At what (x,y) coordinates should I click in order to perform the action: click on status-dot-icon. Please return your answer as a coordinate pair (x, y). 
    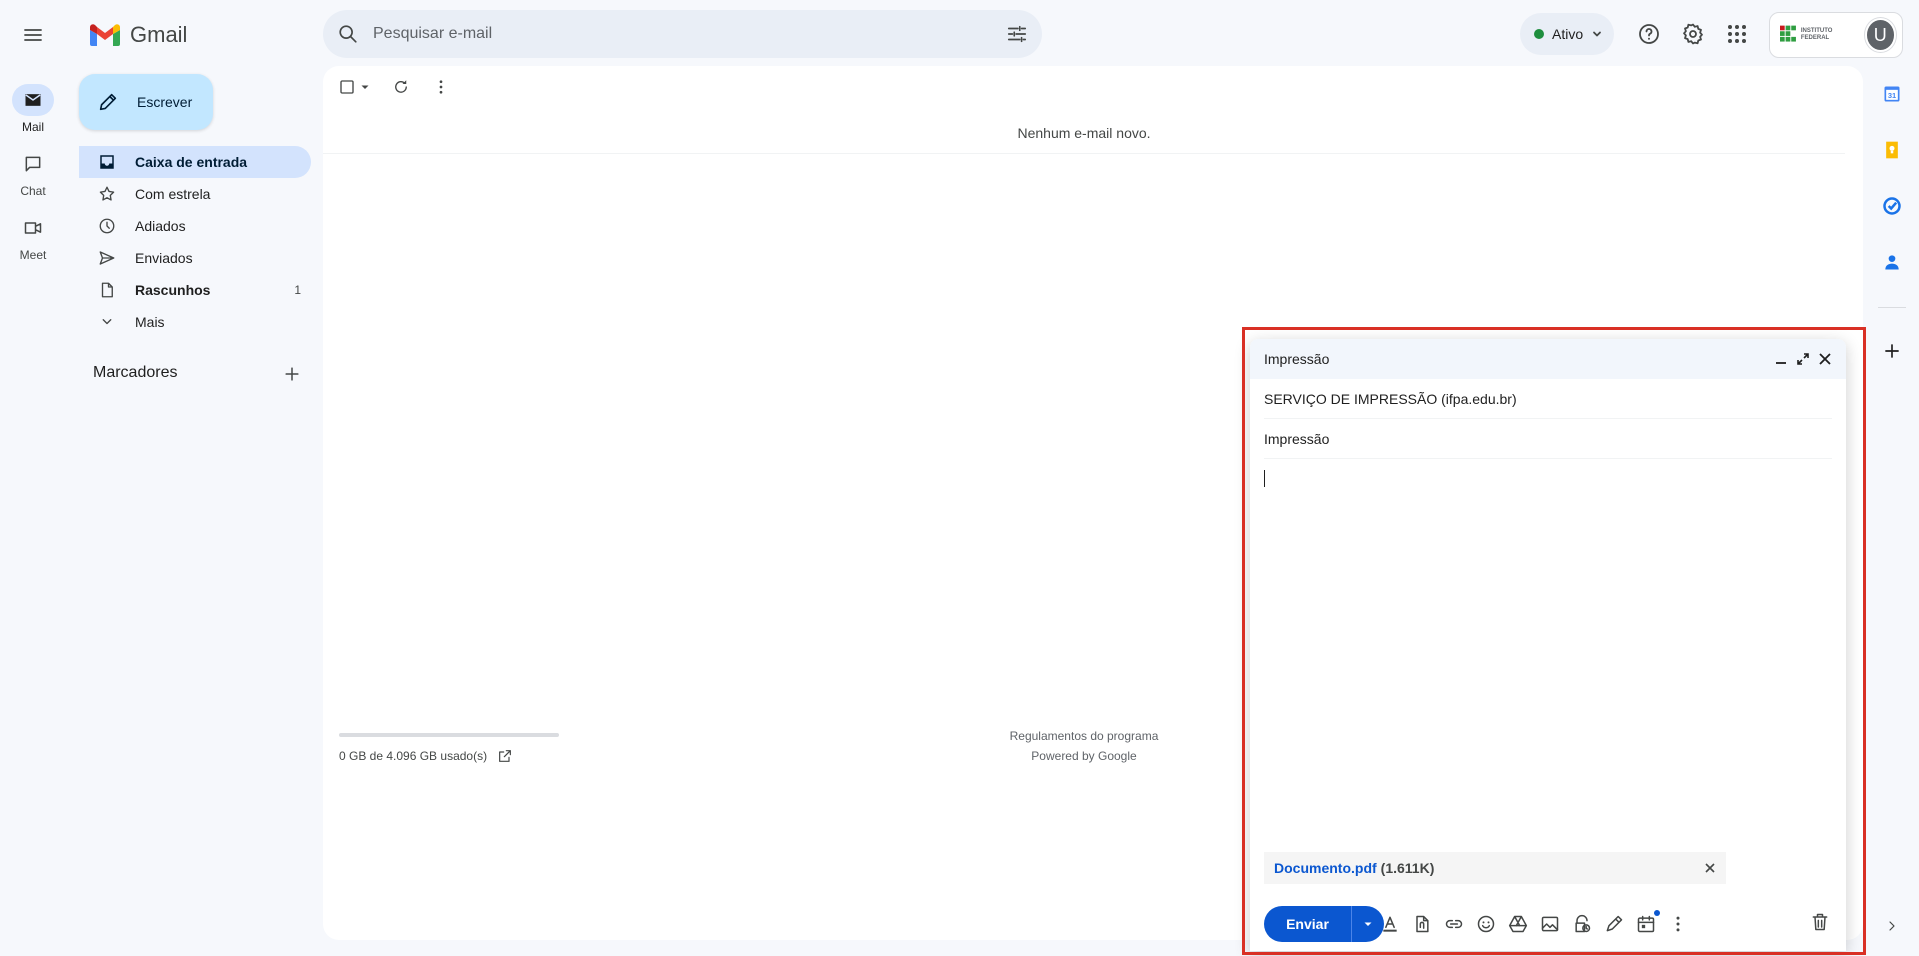
    Looking at the image, I should click on (1539, 34).